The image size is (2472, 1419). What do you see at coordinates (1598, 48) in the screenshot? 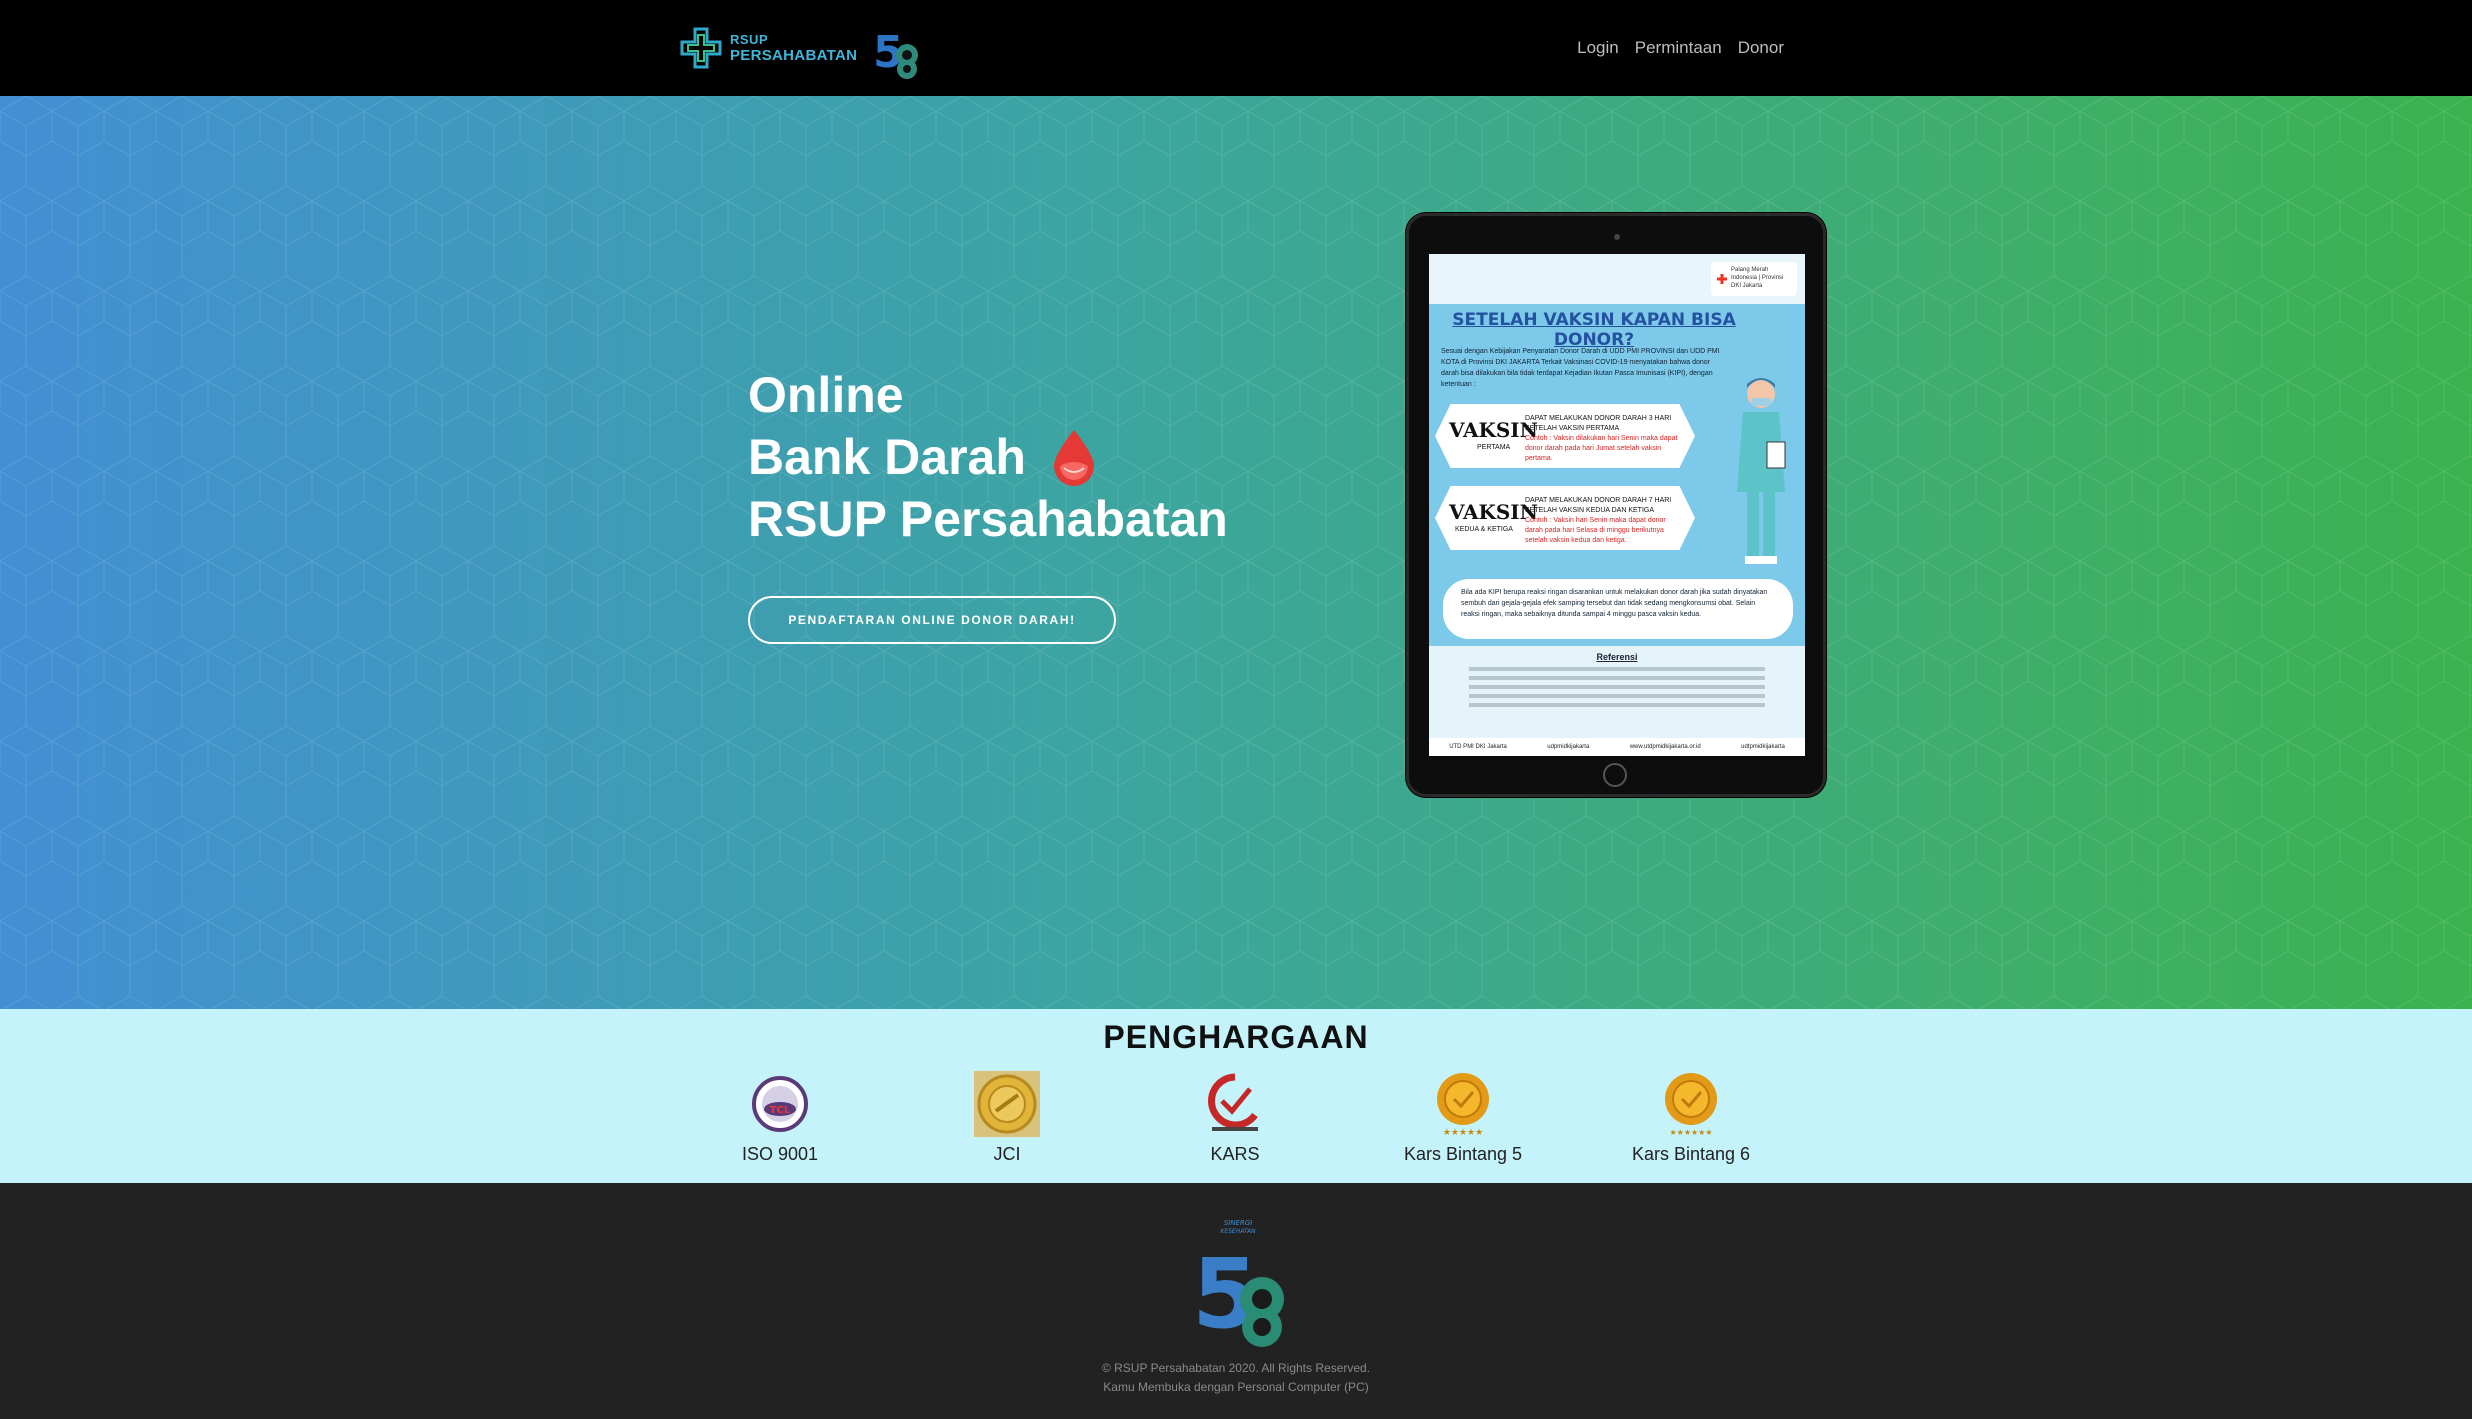
I see `nav-login-link: Login` at bounding box center [1598, 48].